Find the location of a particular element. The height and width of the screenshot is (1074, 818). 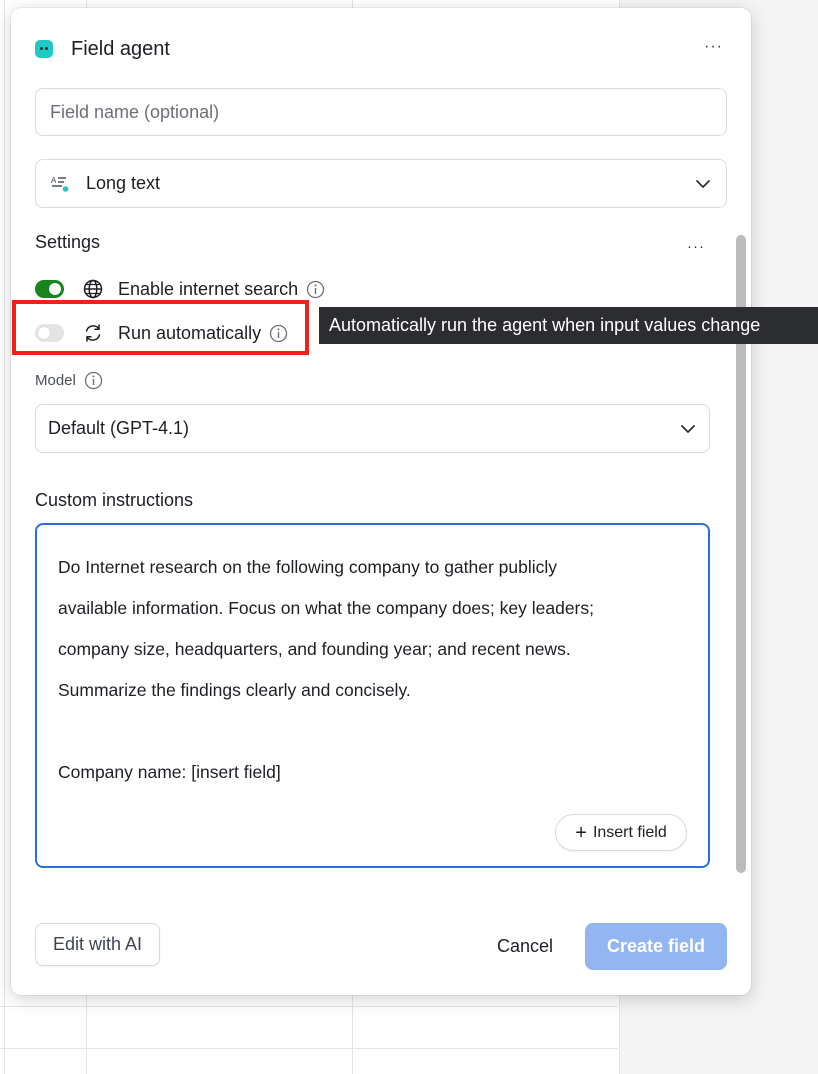

agent-icon is located at coordinates (44, 49).